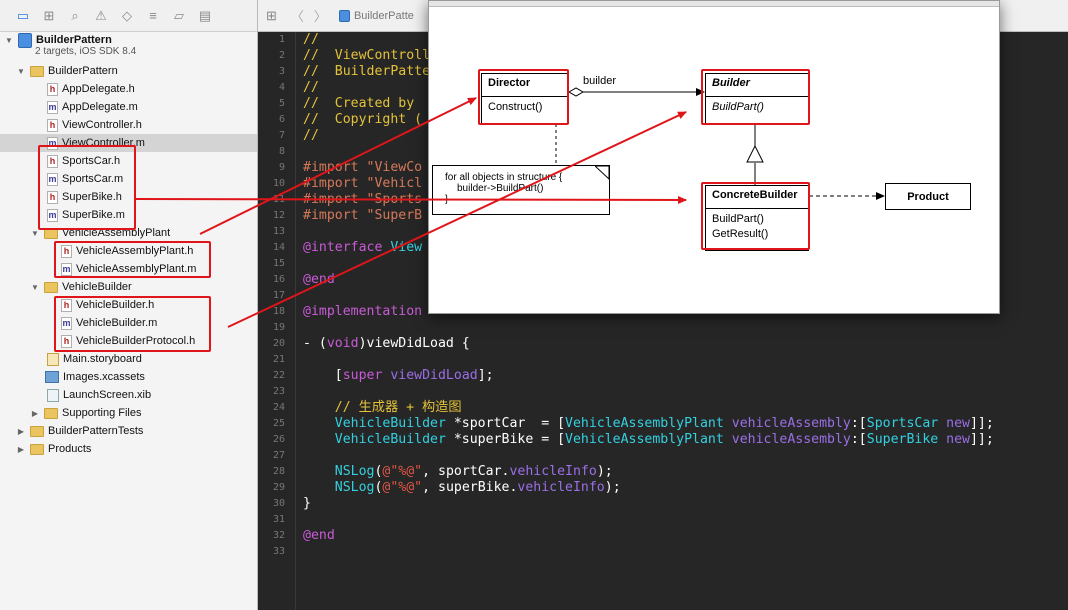 The image size is (1068, 610). I want to click on arrow-plant-to-director, so click(338, 166).